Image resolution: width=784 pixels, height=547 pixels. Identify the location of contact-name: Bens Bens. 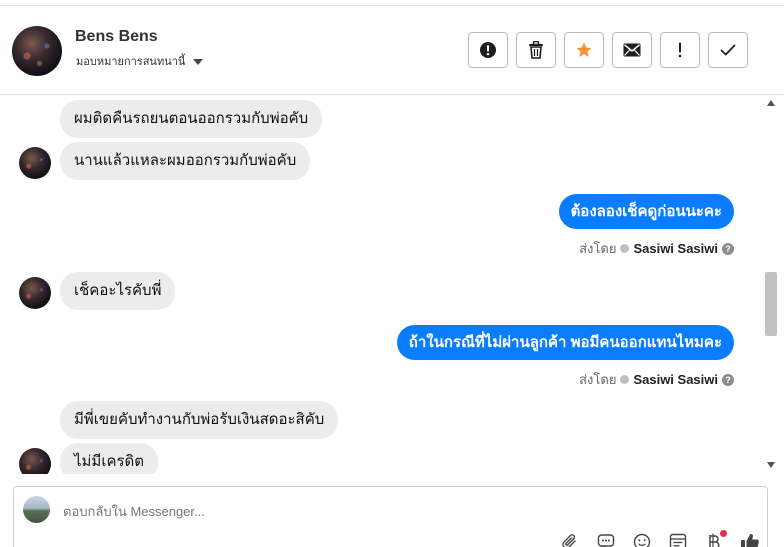
(116, 37).